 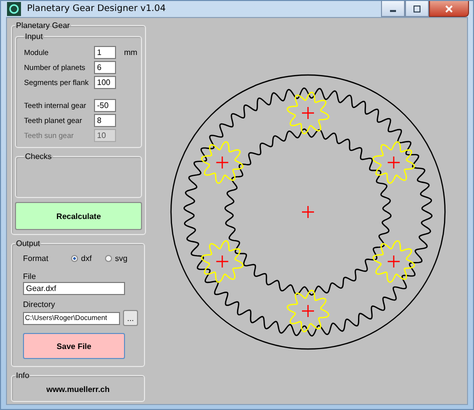 I want to click on close-button, so click(x=449, y=9).